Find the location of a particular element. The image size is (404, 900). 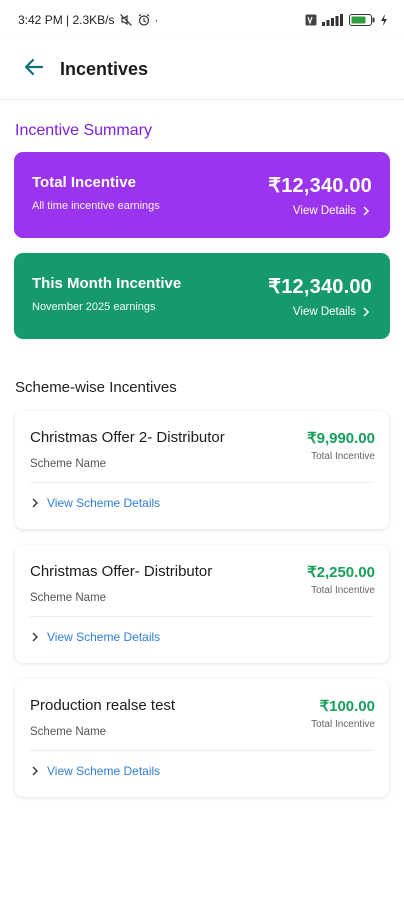

signal-icon is located at coordinates (333, 20).